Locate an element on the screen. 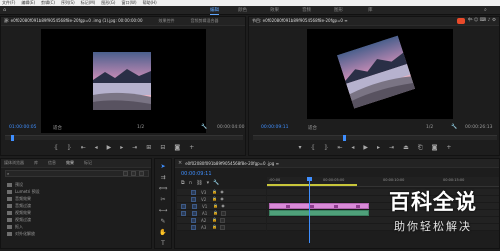 The width and height of the screenshot is (500, 251). tab-media-browser: 媒体浏览器 is located at coordinates (14, 163).